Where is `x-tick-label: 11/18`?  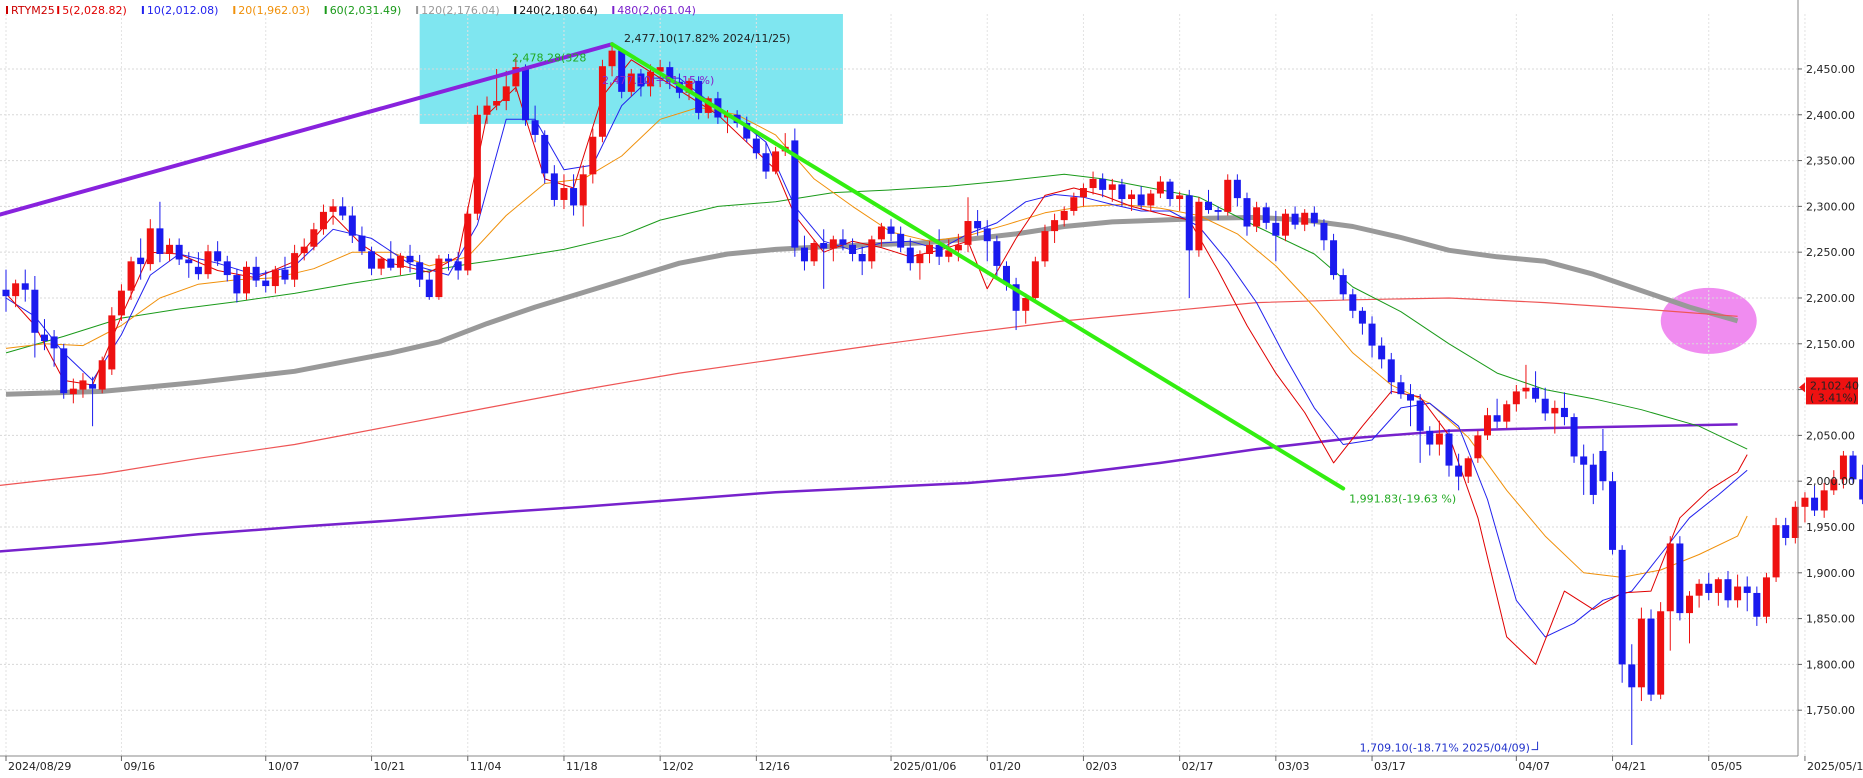
x-tick-label: 11/18 is located at coordinates (582, 766).